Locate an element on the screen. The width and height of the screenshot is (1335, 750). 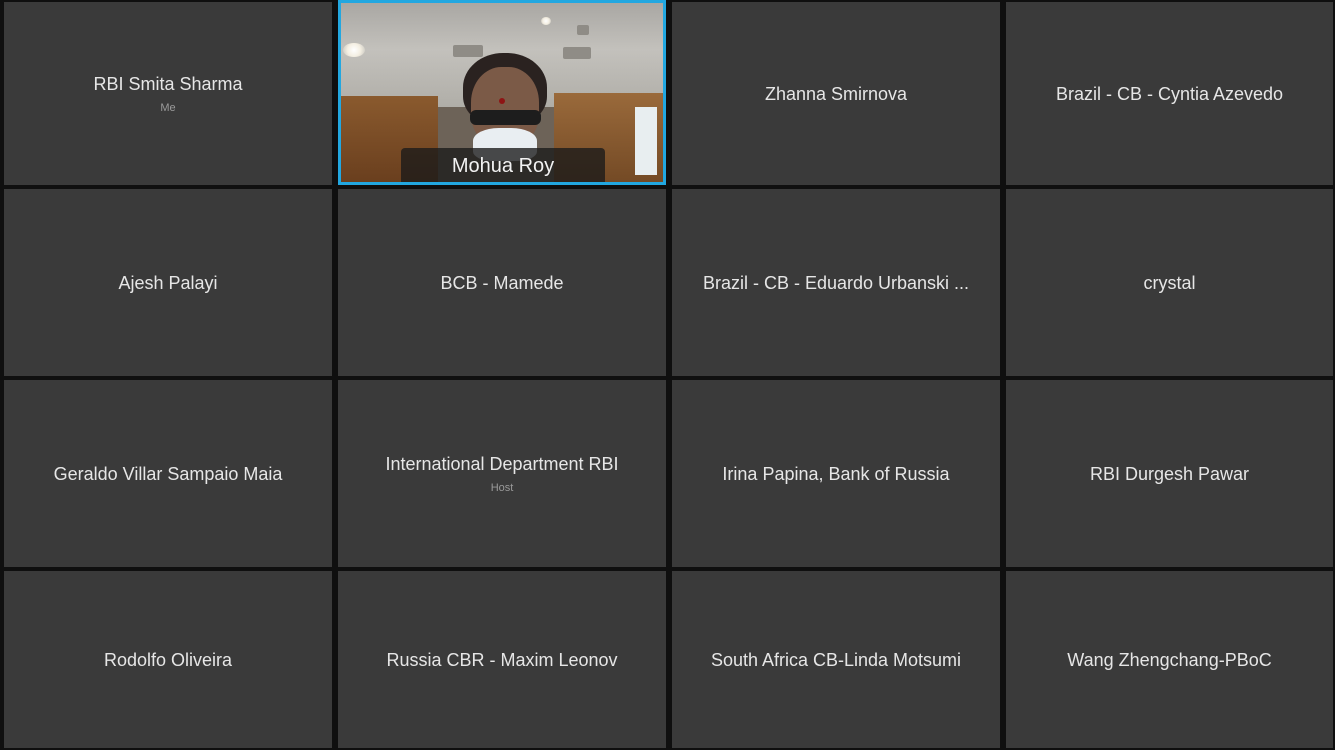
participant-name: Ajesh Palayi is located at coordinates (168, 282).